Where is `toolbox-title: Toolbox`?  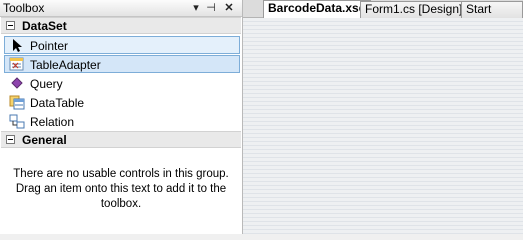 toolbox-title: Toolbox is located at coordinates (24, 8).